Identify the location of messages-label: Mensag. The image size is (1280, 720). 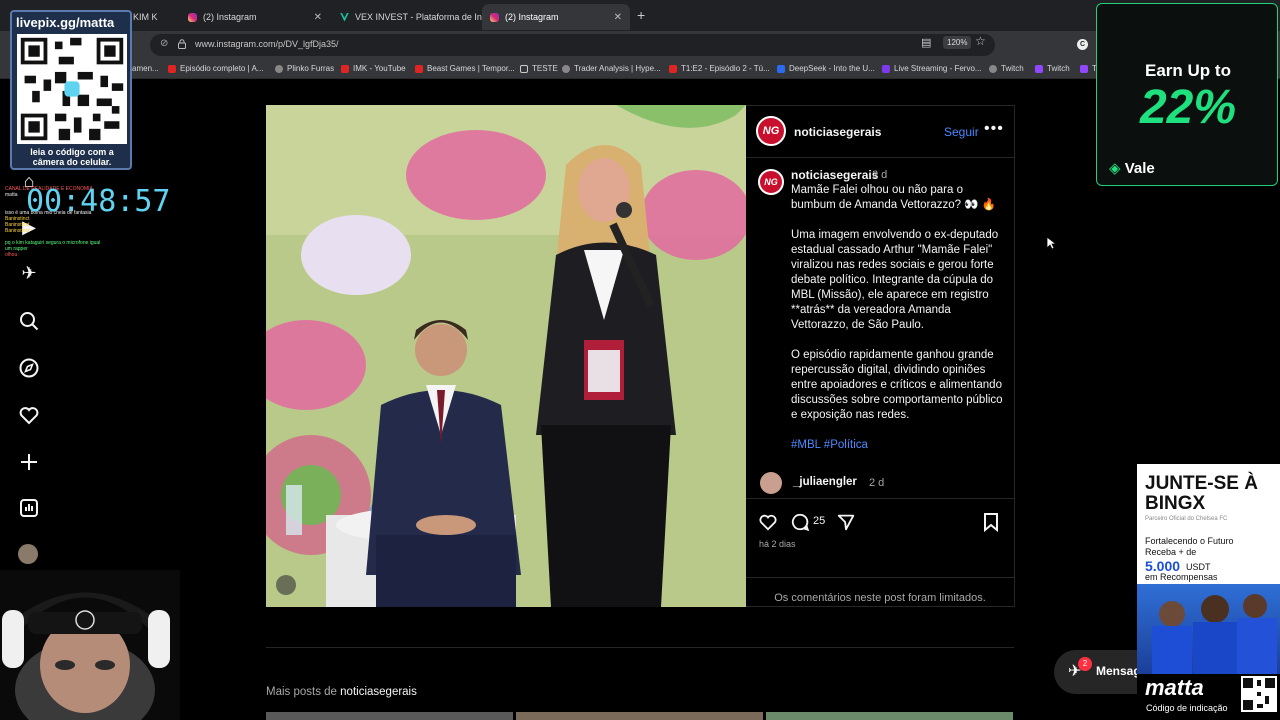
(1118, 671).